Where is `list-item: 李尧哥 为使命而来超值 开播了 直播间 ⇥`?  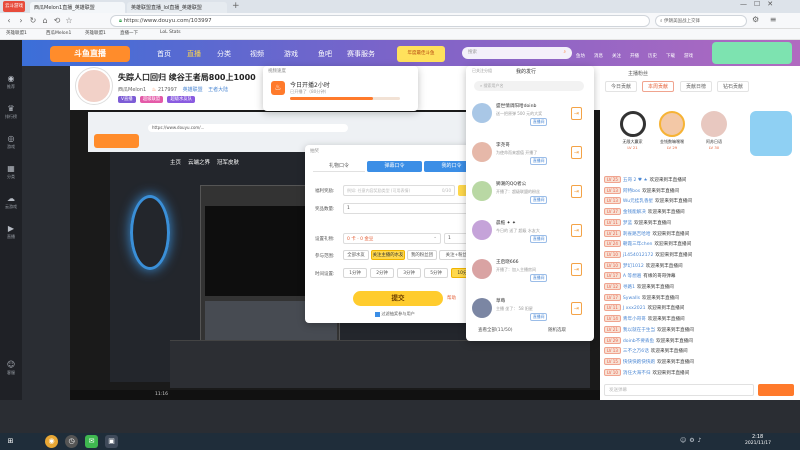 list-item: 李尧哥 为使命而来超值 开播了 直播间 ⇥ is located at coordinates (529, 154).